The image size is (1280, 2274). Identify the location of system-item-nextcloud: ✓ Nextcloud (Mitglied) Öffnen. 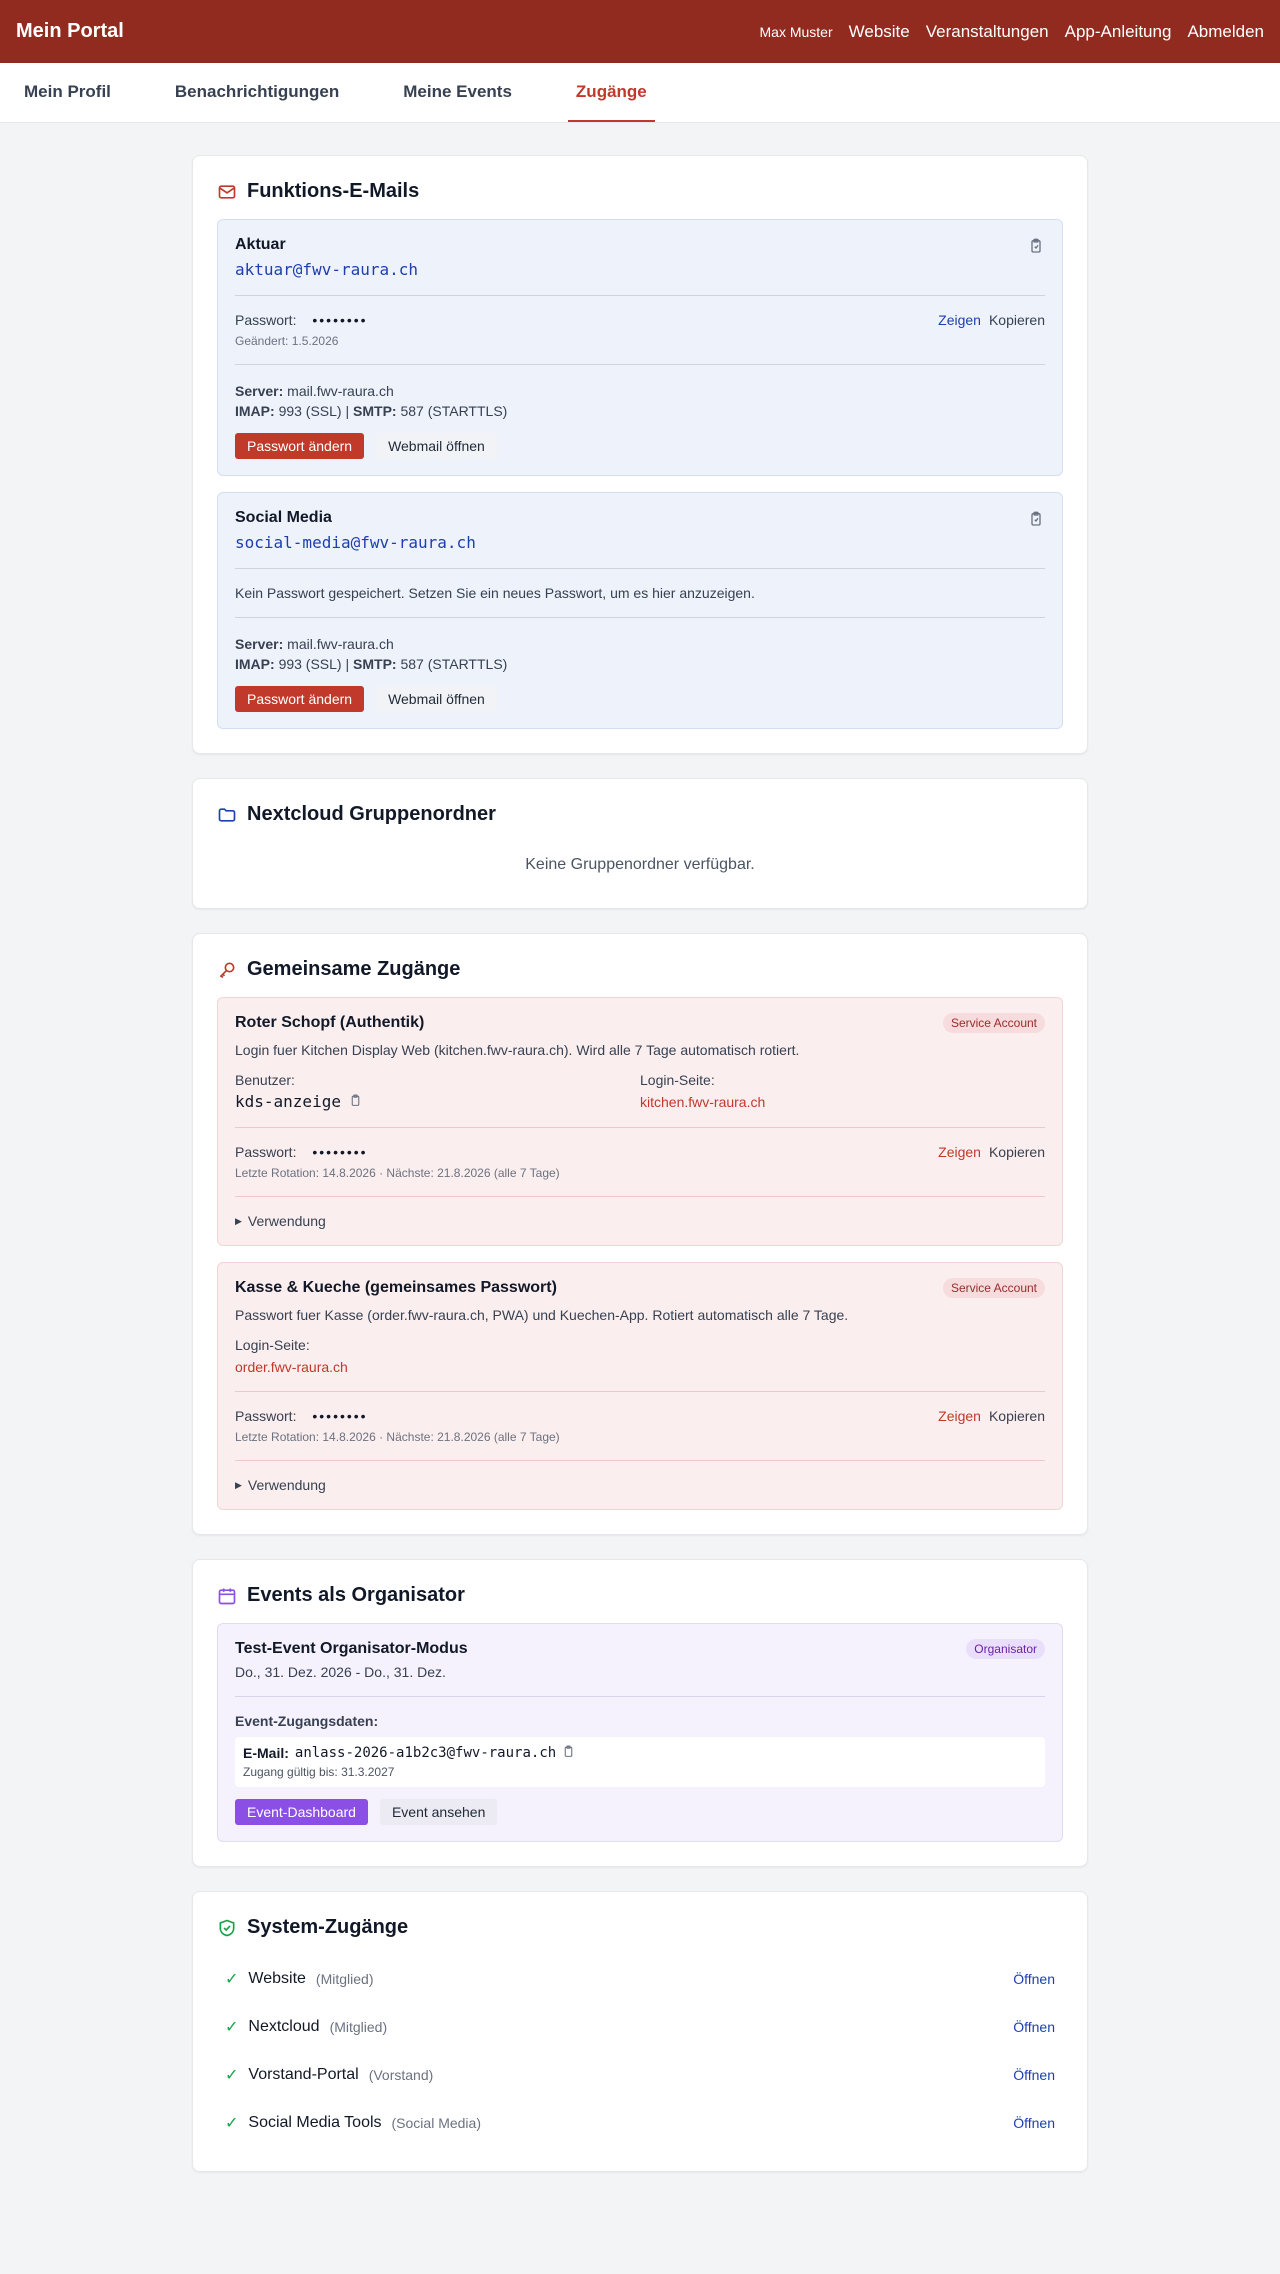
(640, 2027).